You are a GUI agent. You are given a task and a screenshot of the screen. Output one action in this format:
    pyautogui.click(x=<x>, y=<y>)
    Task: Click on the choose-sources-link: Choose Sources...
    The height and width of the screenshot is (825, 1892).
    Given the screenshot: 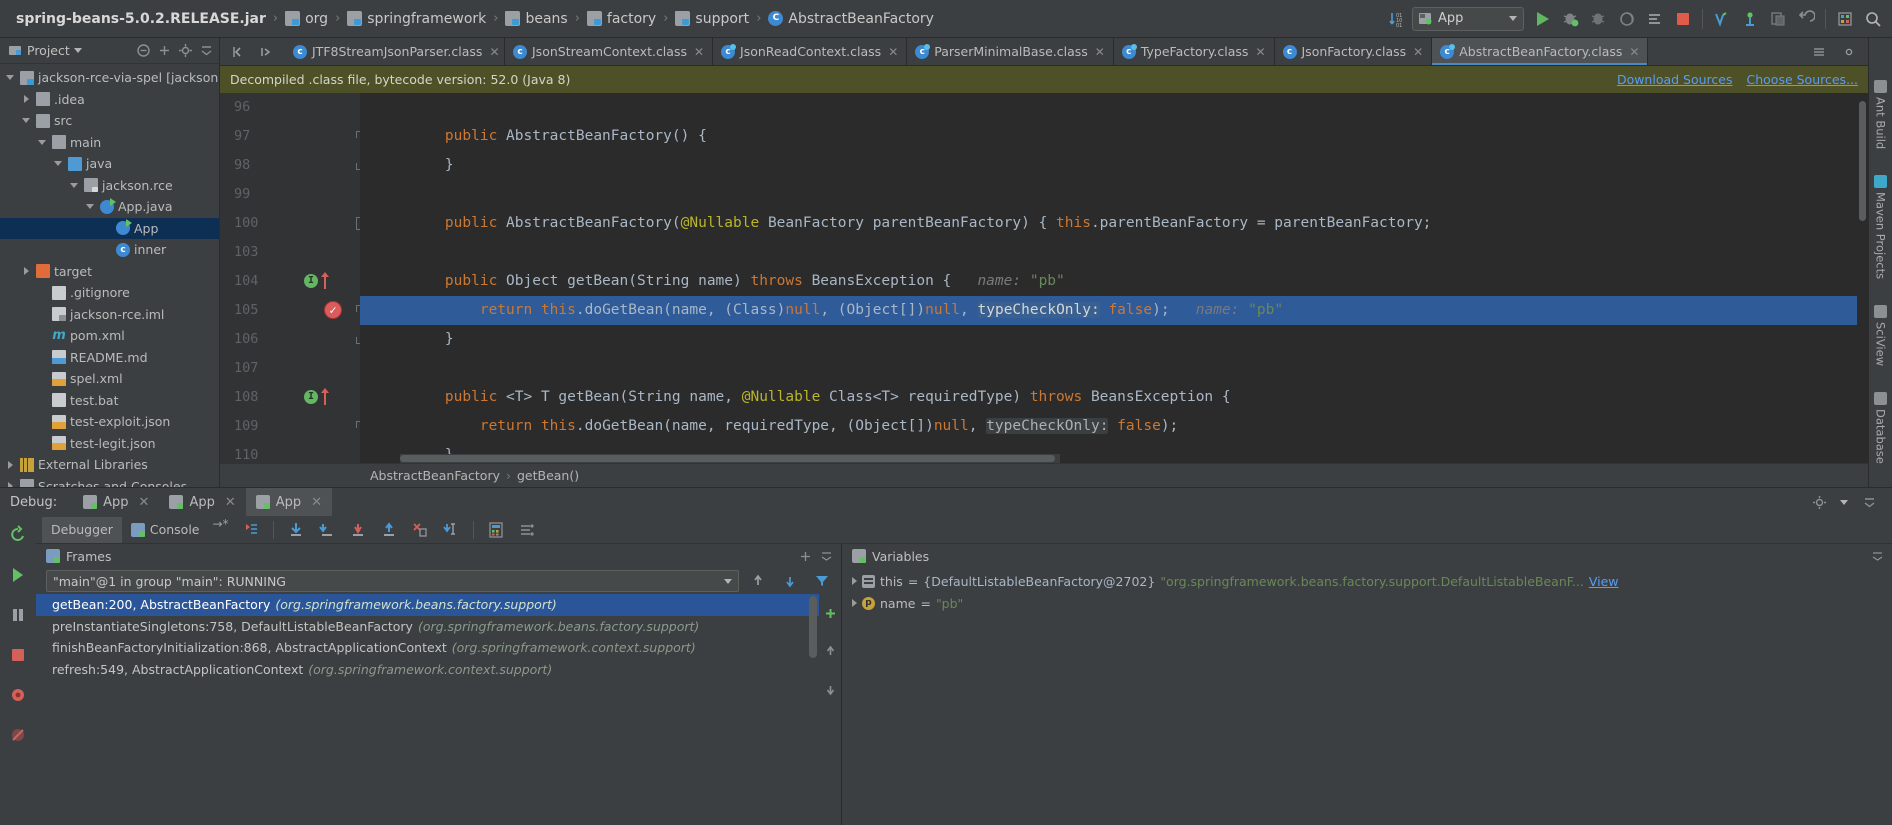 What is the action you would take?
    pyautogui.click(x=1803, y=79)
    